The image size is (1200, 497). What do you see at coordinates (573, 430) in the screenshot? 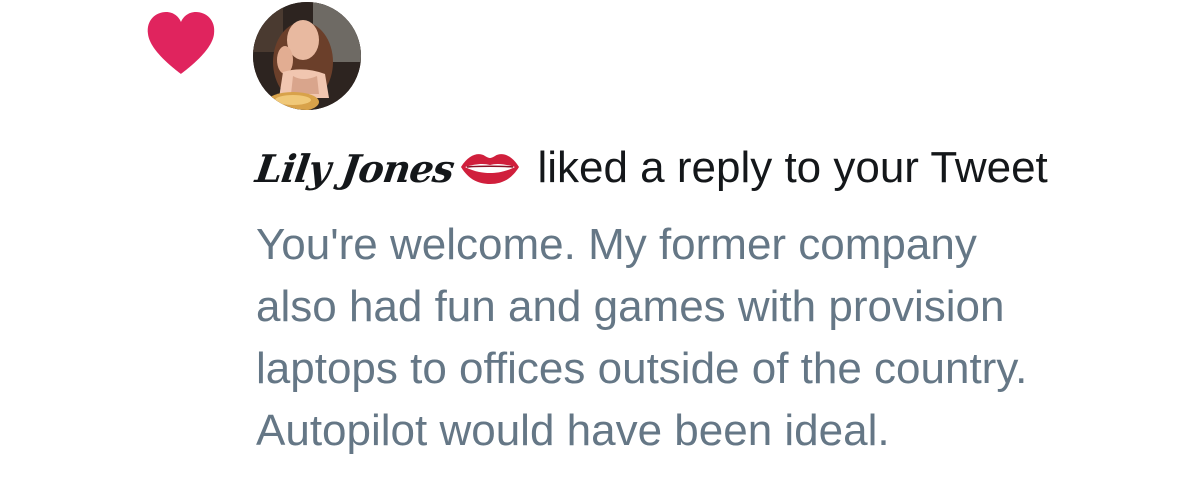
I see `tweet-line: Autopilot would have been ideal.` at bounding box center [573, 430].